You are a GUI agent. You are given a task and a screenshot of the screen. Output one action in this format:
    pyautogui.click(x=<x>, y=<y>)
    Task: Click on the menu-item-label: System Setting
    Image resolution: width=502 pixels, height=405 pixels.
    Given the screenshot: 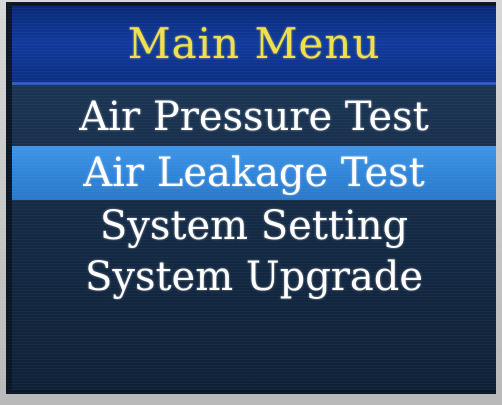 What is the action you would take?
    pyautogui.click(x=254, y=226)
    